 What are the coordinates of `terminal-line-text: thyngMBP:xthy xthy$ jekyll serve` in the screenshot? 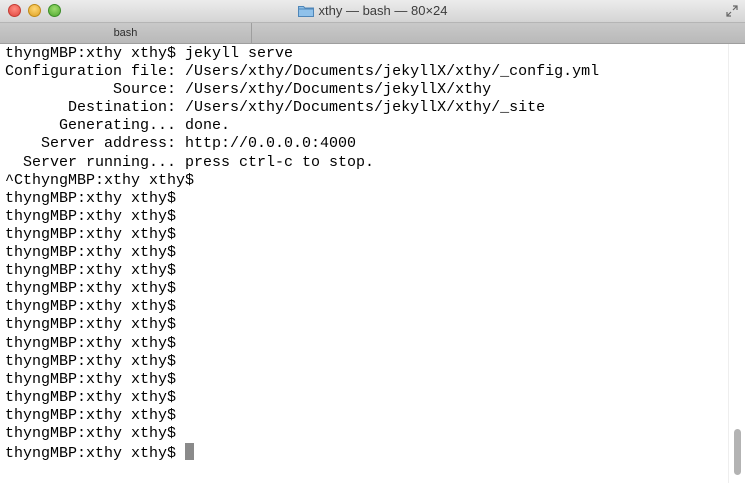 It's located at (149, 53).